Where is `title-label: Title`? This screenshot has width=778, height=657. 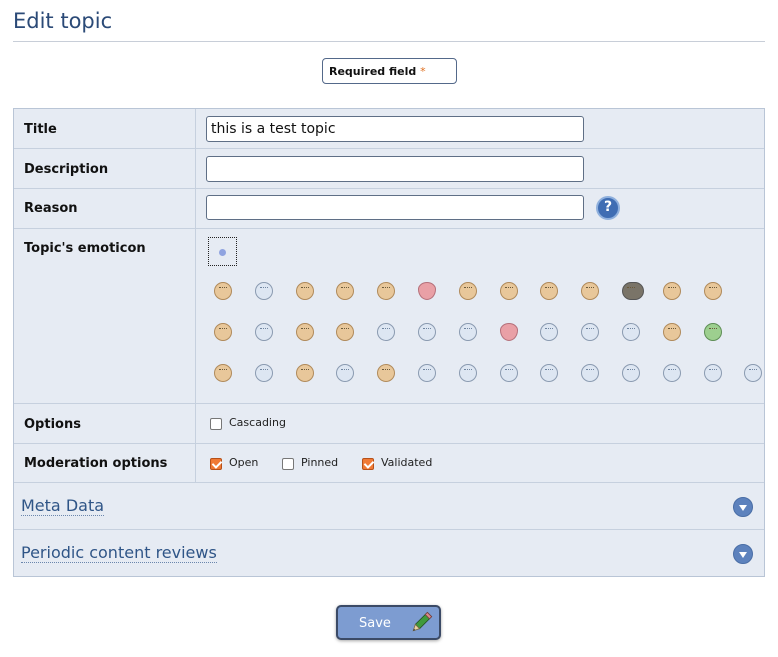
title-label: Title is located at coordinates (105, 128).